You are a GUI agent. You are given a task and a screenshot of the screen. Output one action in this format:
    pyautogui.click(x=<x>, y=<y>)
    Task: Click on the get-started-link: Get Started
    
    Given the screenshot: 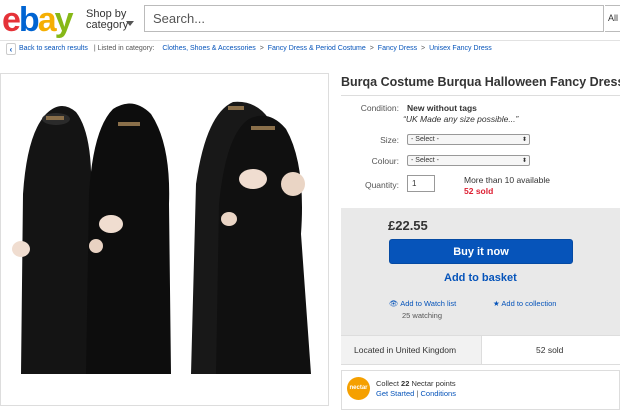 What is the action you would take?
    pyautogui.click(x=395, y=393)
    